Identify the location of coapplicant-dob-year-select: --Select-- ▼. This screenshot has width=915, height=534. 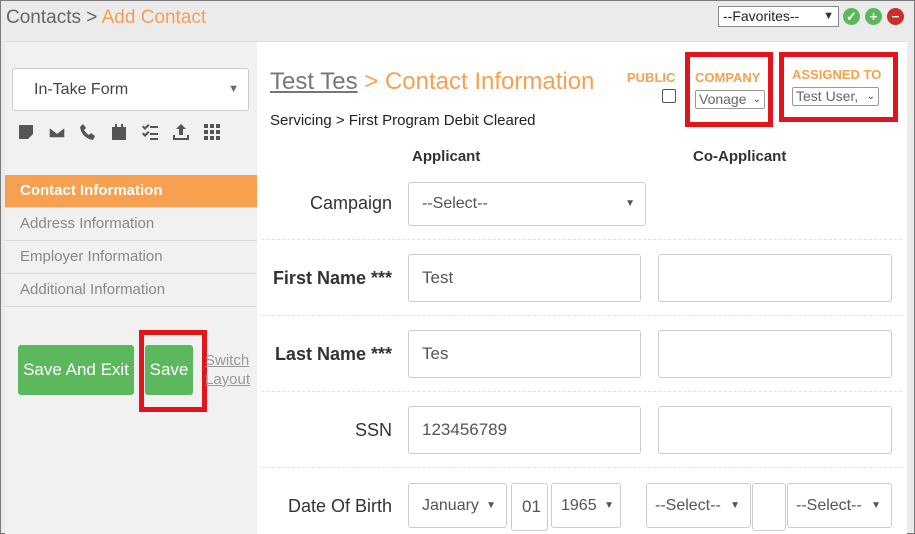
(839, 505).